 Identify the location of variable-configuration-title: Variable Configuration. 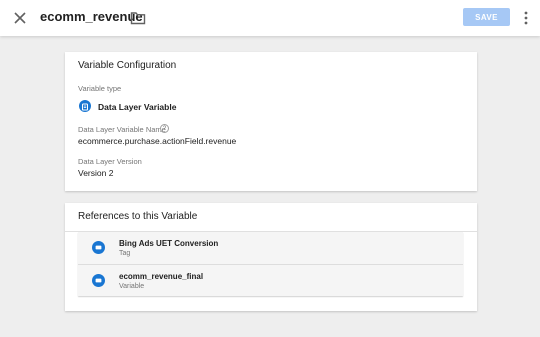
(127, 65).